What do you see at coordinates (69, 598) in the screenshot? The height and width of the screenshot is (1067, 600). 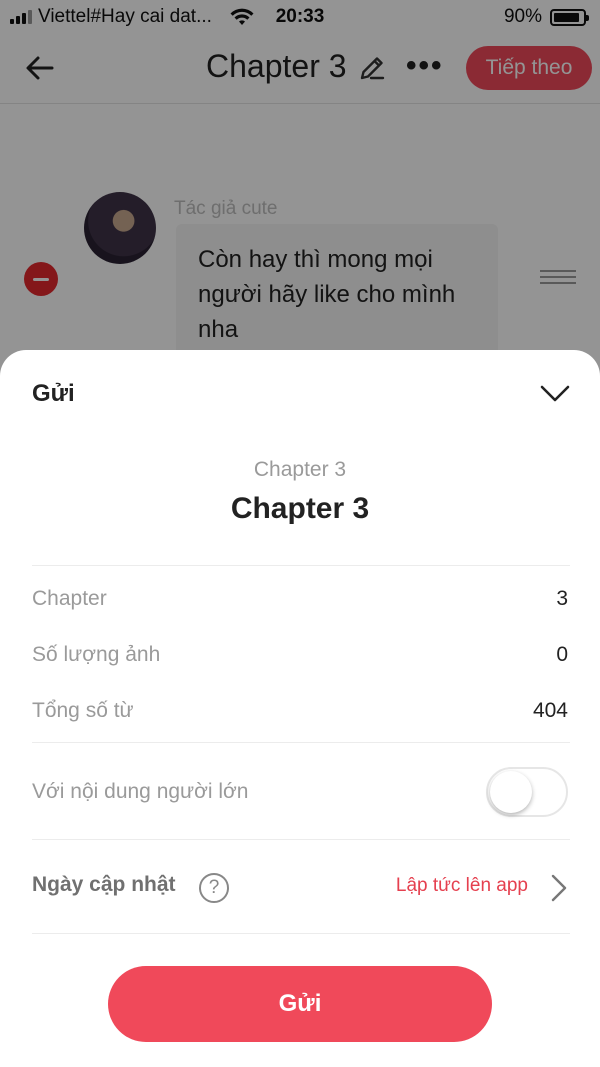 I see `info-label: Chapter` at bounding box center [69, 598].